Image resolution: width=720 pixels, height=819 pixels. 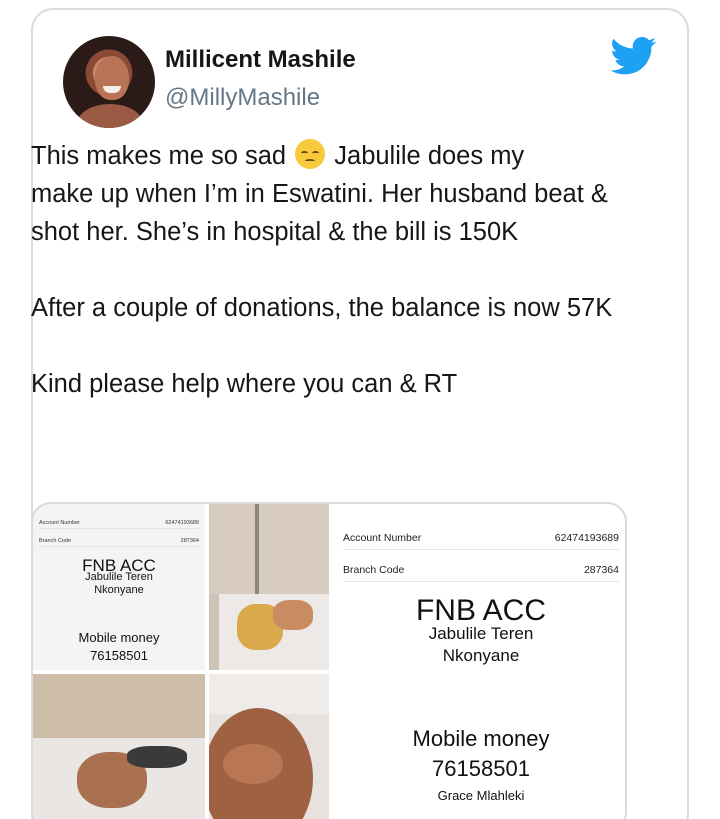 What do you see at coordinates (182, 523) in the screenshot?
I see `mini-account-value: 62474193689` at bounding box center [182, 523].